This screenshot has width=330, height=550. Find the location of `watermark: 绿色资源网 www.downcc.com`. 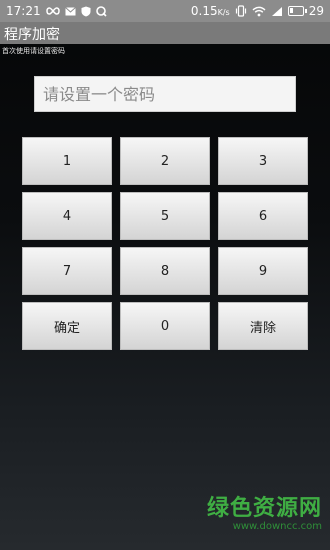

watermark: 绿色资源网 www.downcc.com is located at coordinates (264, 514).